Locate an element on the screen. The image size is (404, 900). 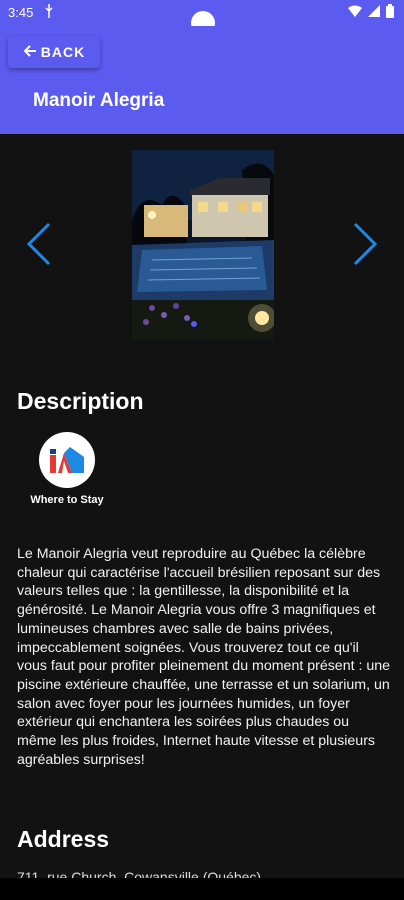
status-icons is located at coordinates (371, 12).